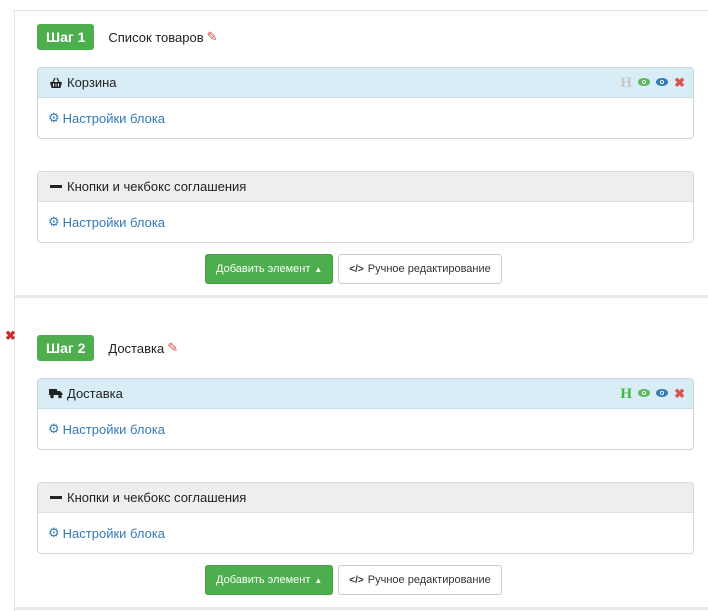 The height and width of the screenshot is (611, 708). I want to click on step-header: Шаг 2 Доставка ✎, so click(107, 348).